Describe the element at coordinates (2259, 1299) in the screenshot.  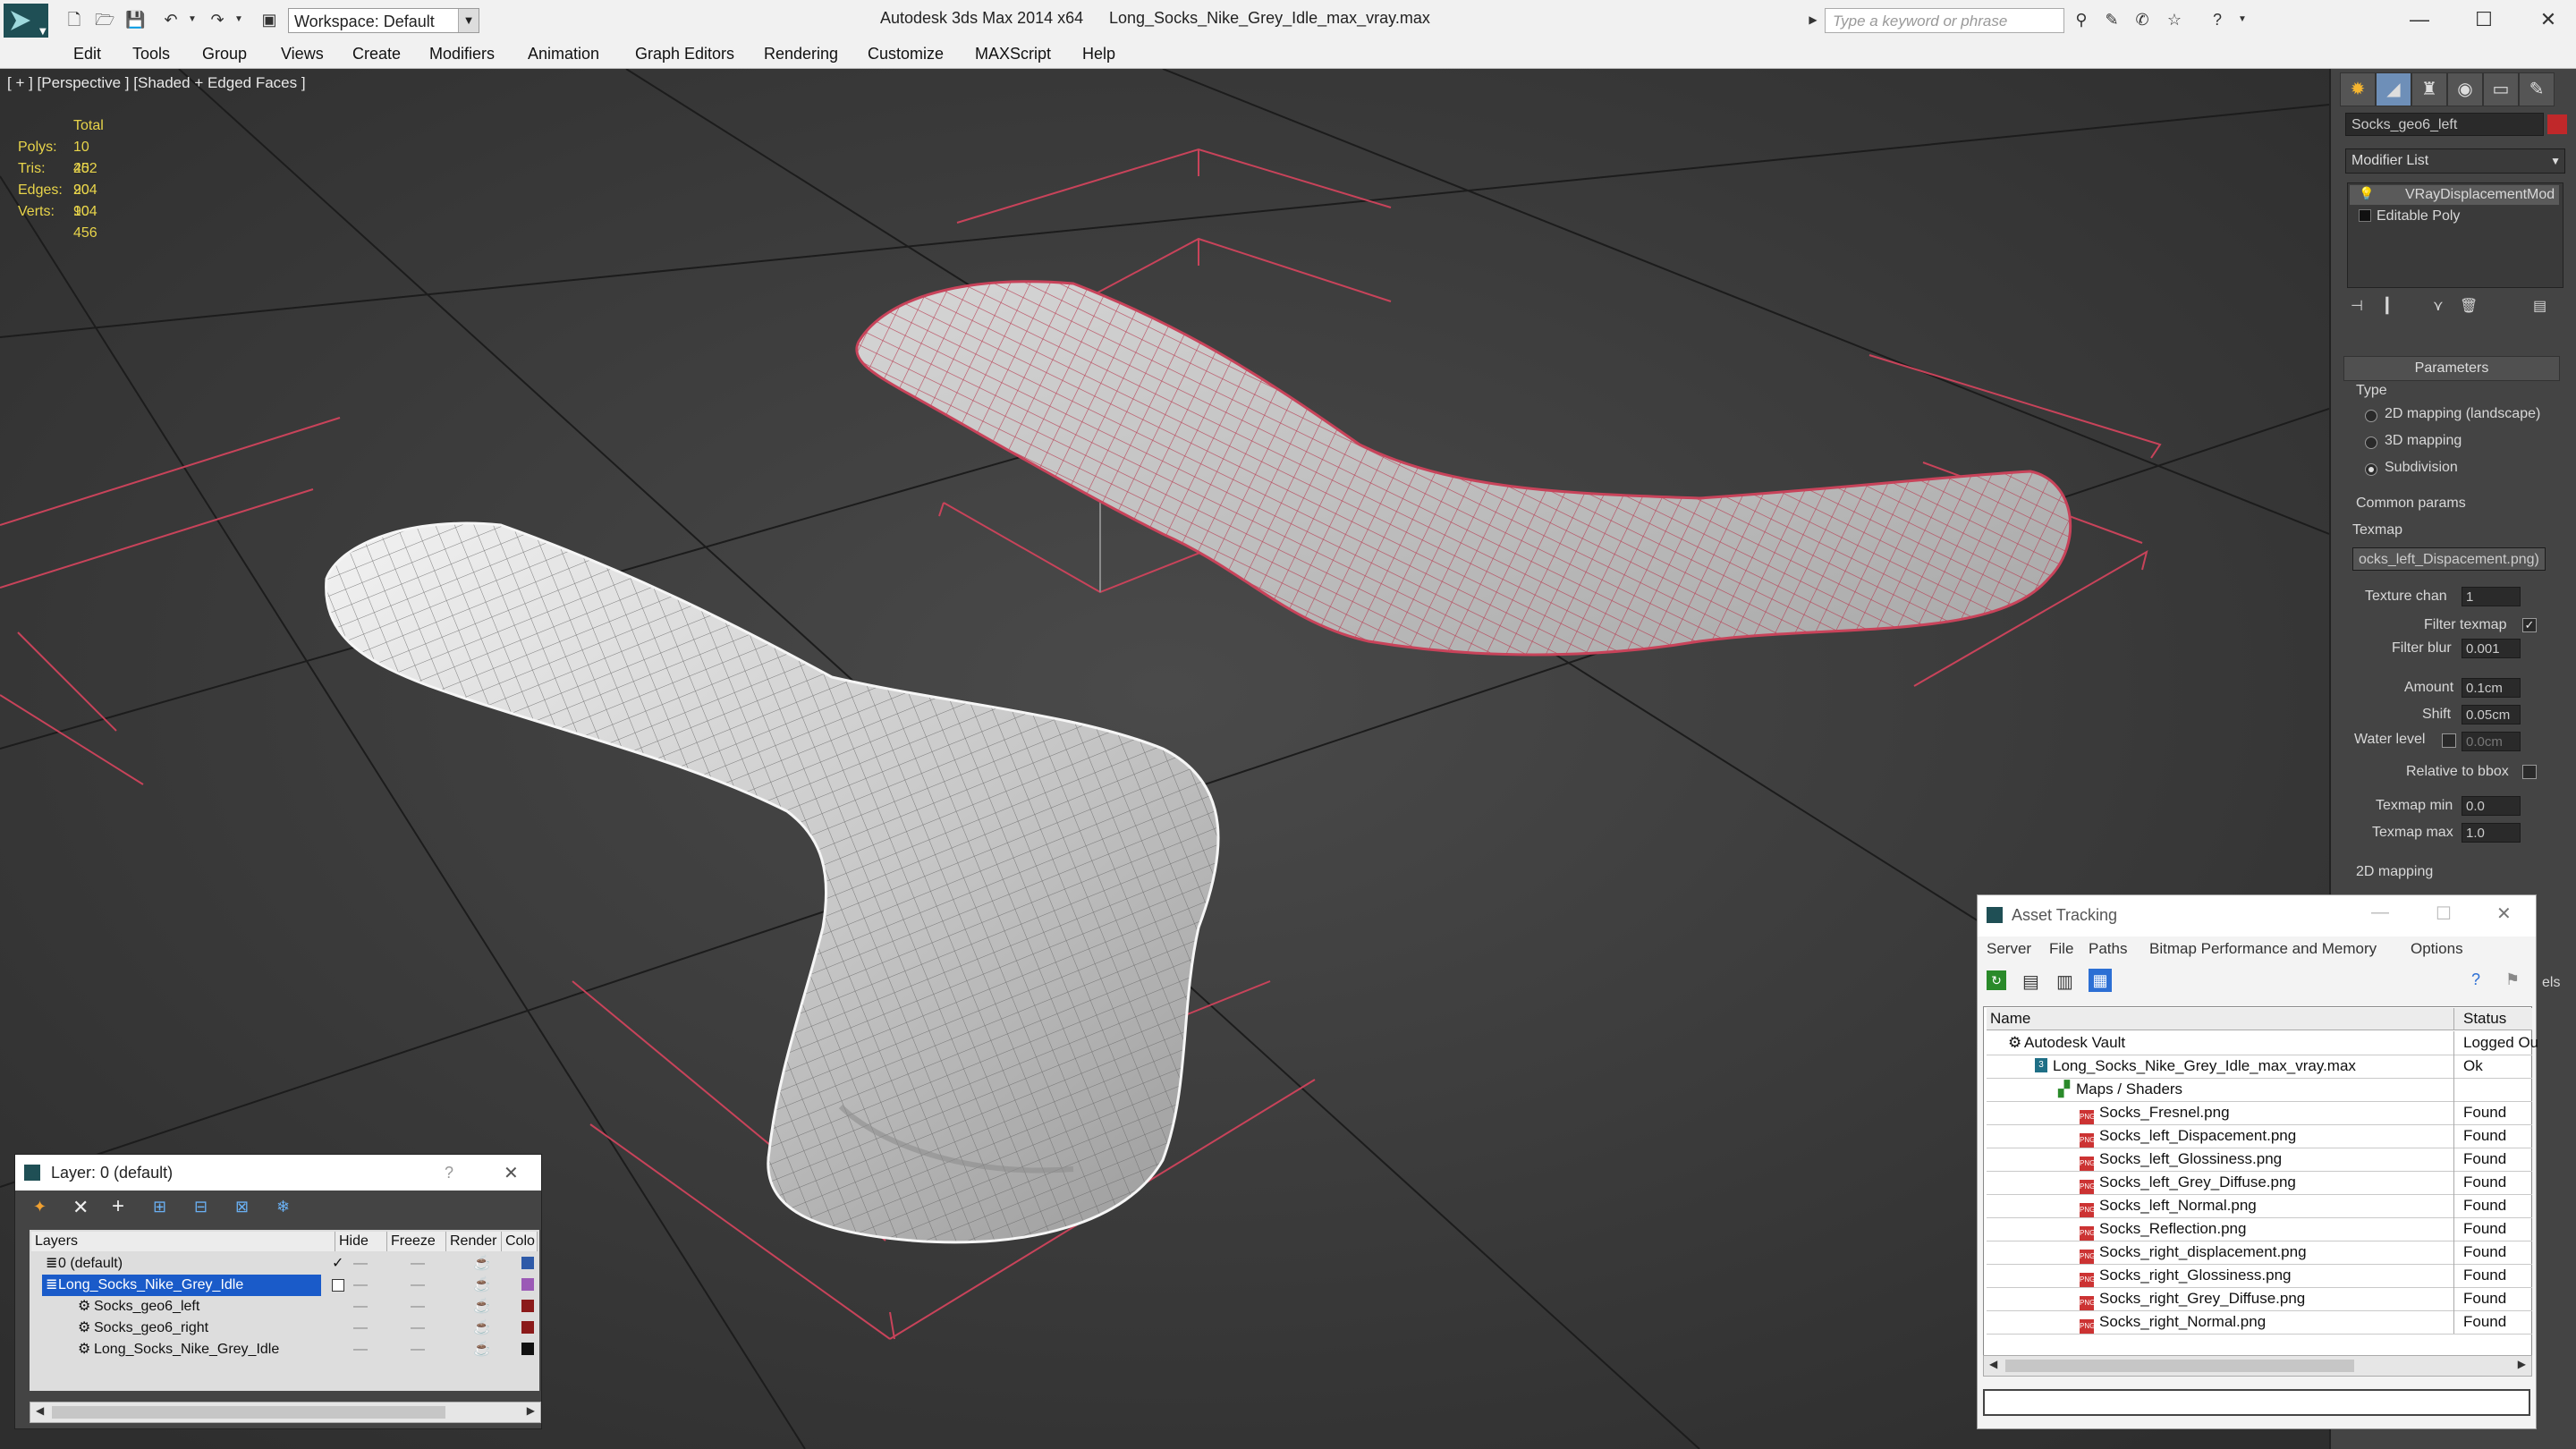
I see `asset-row: PNG Socks_right_Grey_Diffuse.png Found` at that location.